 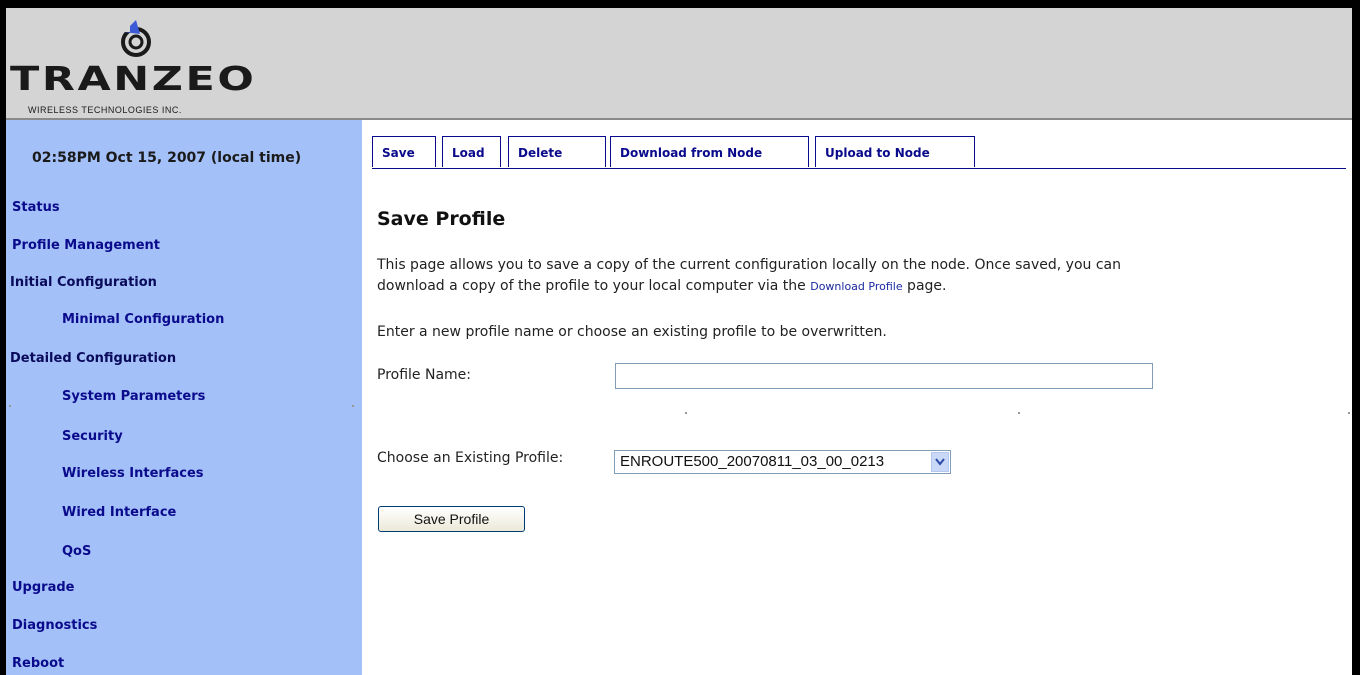 I want to click on existing-profile-select: ENROUTE500_20070811_03_00_0213, so click(x=782, y=462).